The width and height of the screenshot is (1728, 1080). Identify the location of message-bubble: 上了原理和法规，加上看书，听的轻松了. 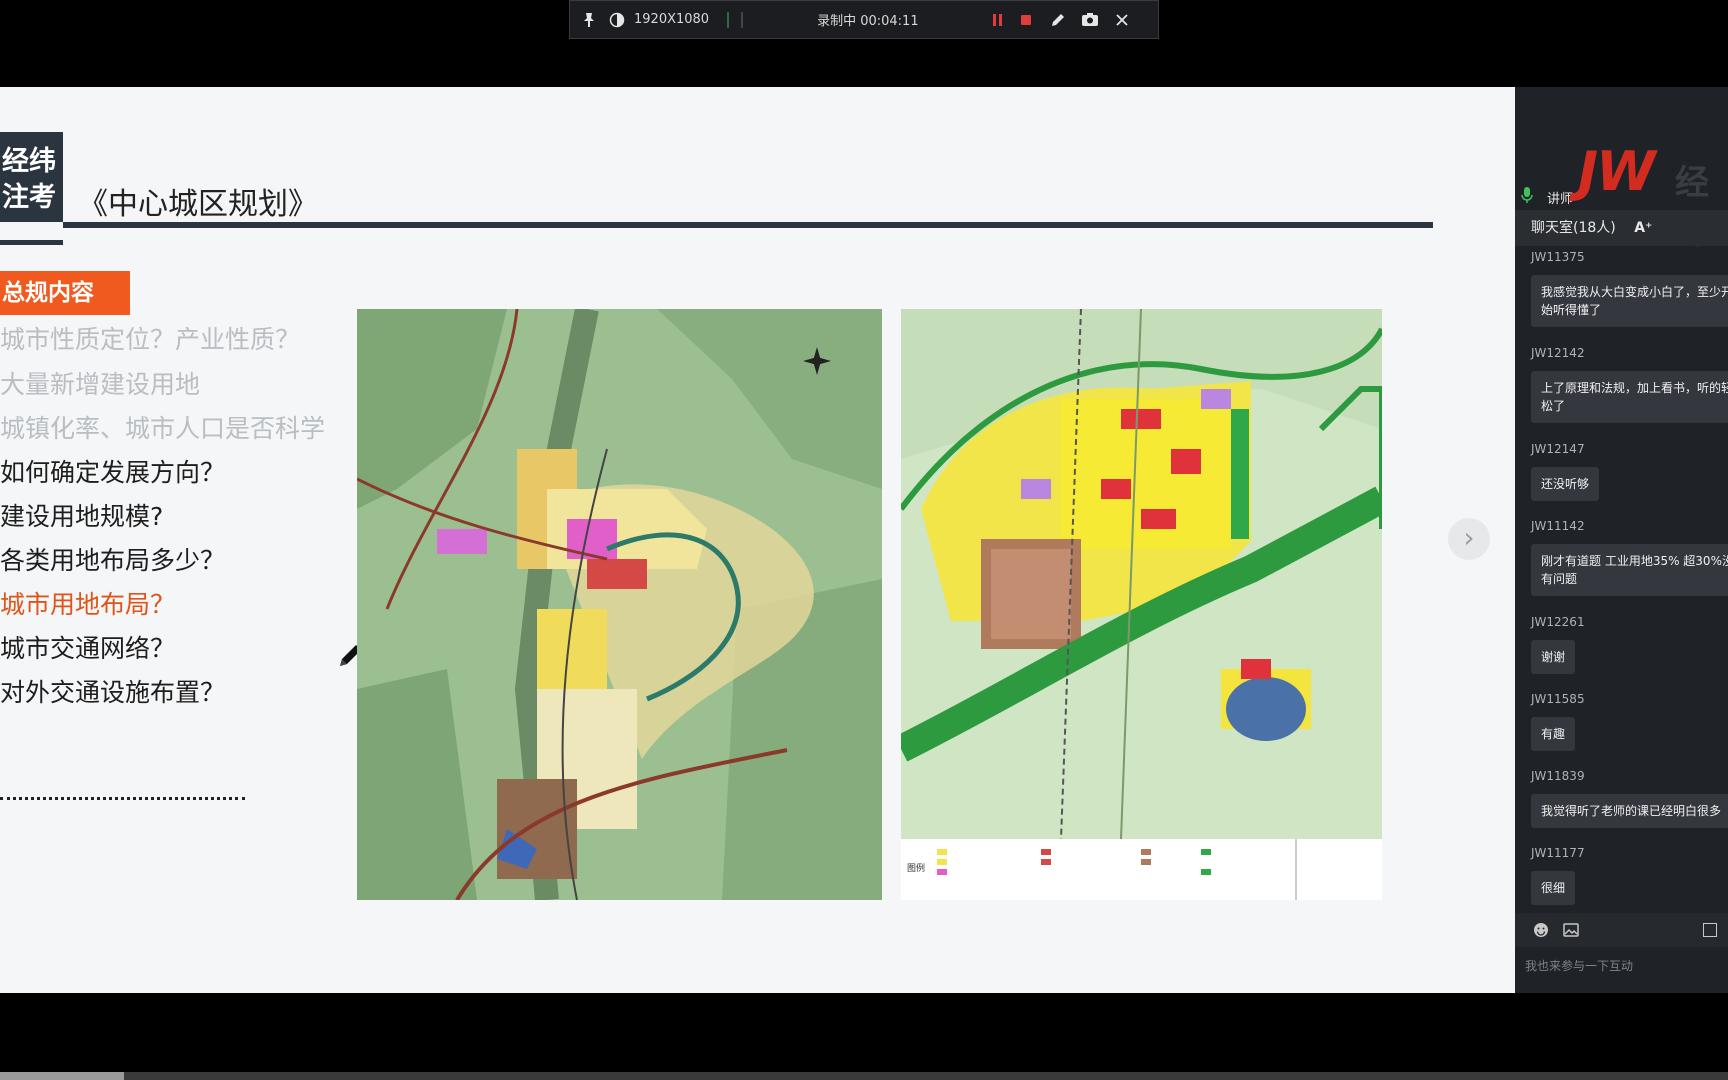
(1629, 397).